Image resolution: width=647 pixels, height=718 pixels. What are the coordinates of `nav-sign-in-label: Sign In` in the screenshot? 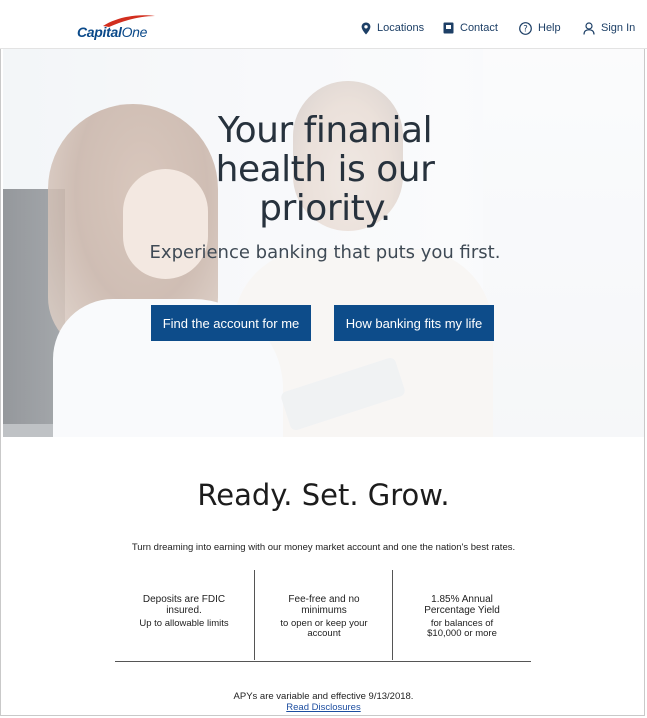 It's located at (618, 28).